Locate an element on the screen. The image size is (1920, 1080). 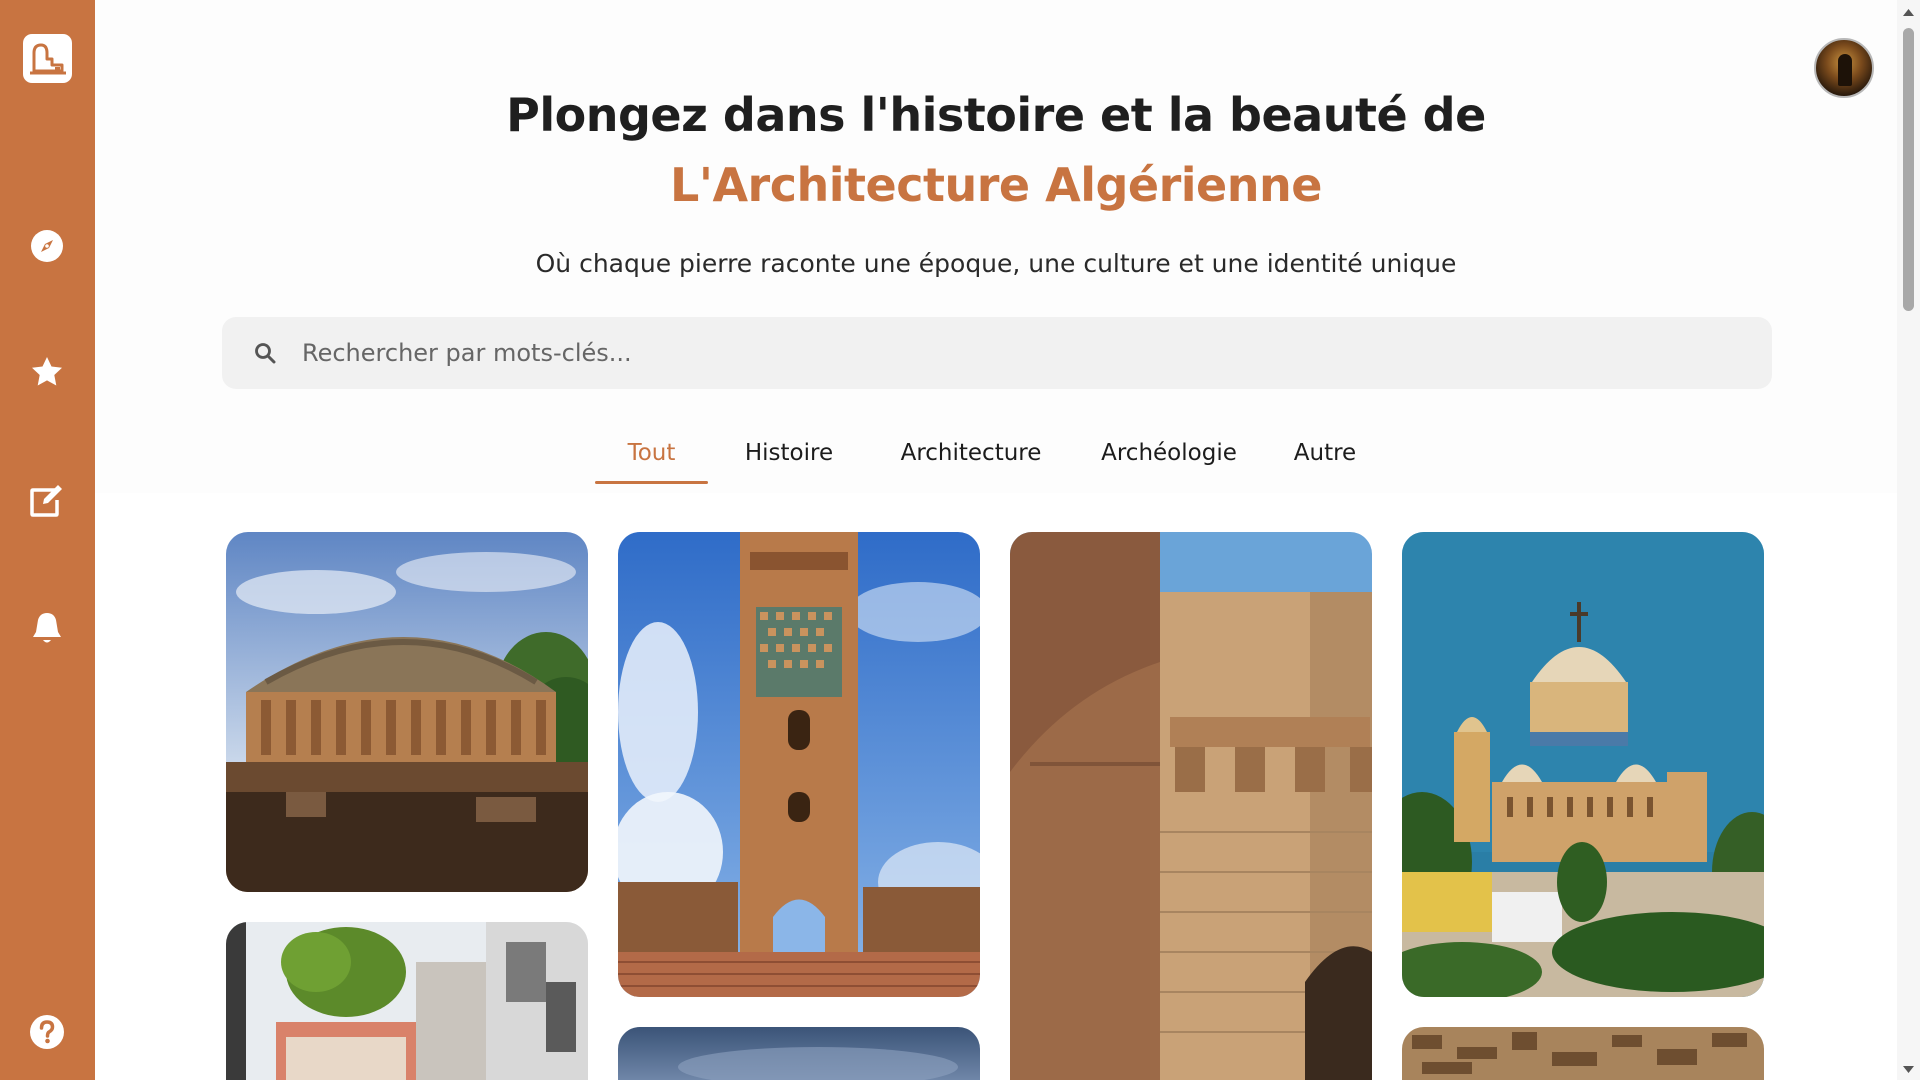
tab-histoire: Histoire is located at coordinates (789, 462).